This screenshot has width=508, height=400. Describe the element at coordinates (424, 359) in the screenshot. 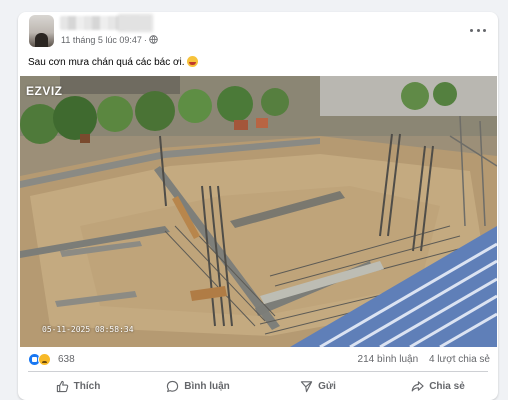

I see `engagement-counts: 214 bình luận 4 lượt chia sẻ` at that location.